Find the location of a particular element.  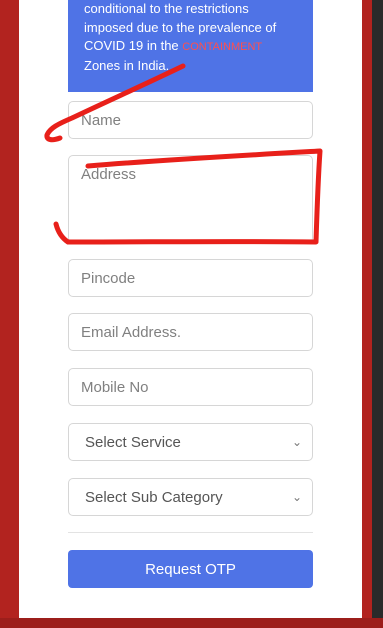

subcategory-select-label: Select Sub Category is located at coordinates (154, 497).